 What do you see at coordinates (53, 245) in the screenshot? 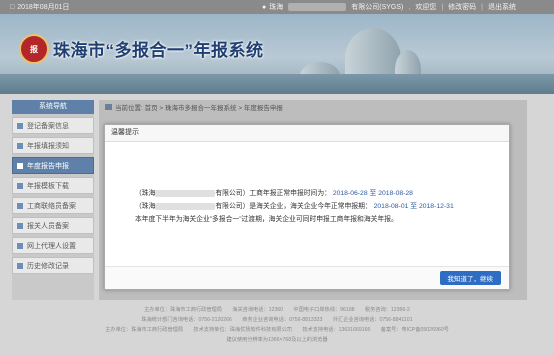
I see `sidebar-item-online-agent: 网上代理人设置` at bounding box center [53, 245].